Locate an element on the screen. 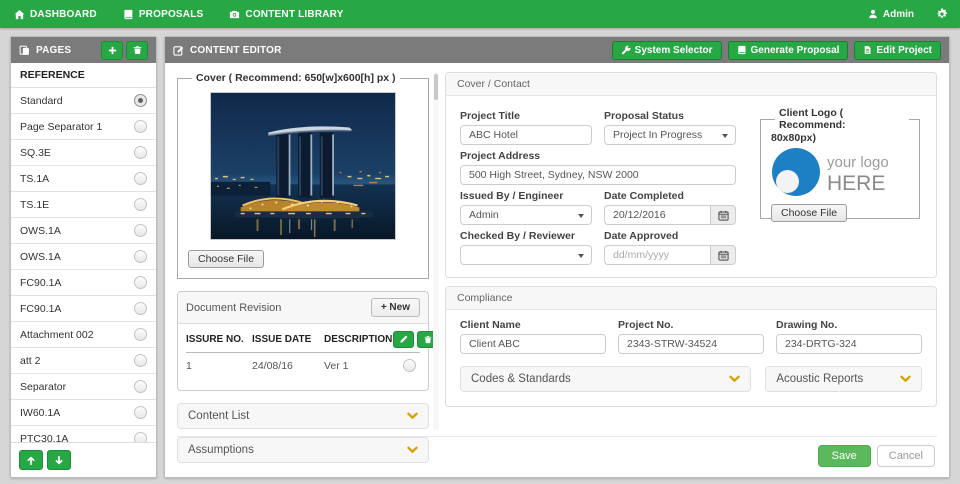 The image size is (960, 484). nav-item-content-library: CONTENT LIBRARY is located at coordinates (286, 14).